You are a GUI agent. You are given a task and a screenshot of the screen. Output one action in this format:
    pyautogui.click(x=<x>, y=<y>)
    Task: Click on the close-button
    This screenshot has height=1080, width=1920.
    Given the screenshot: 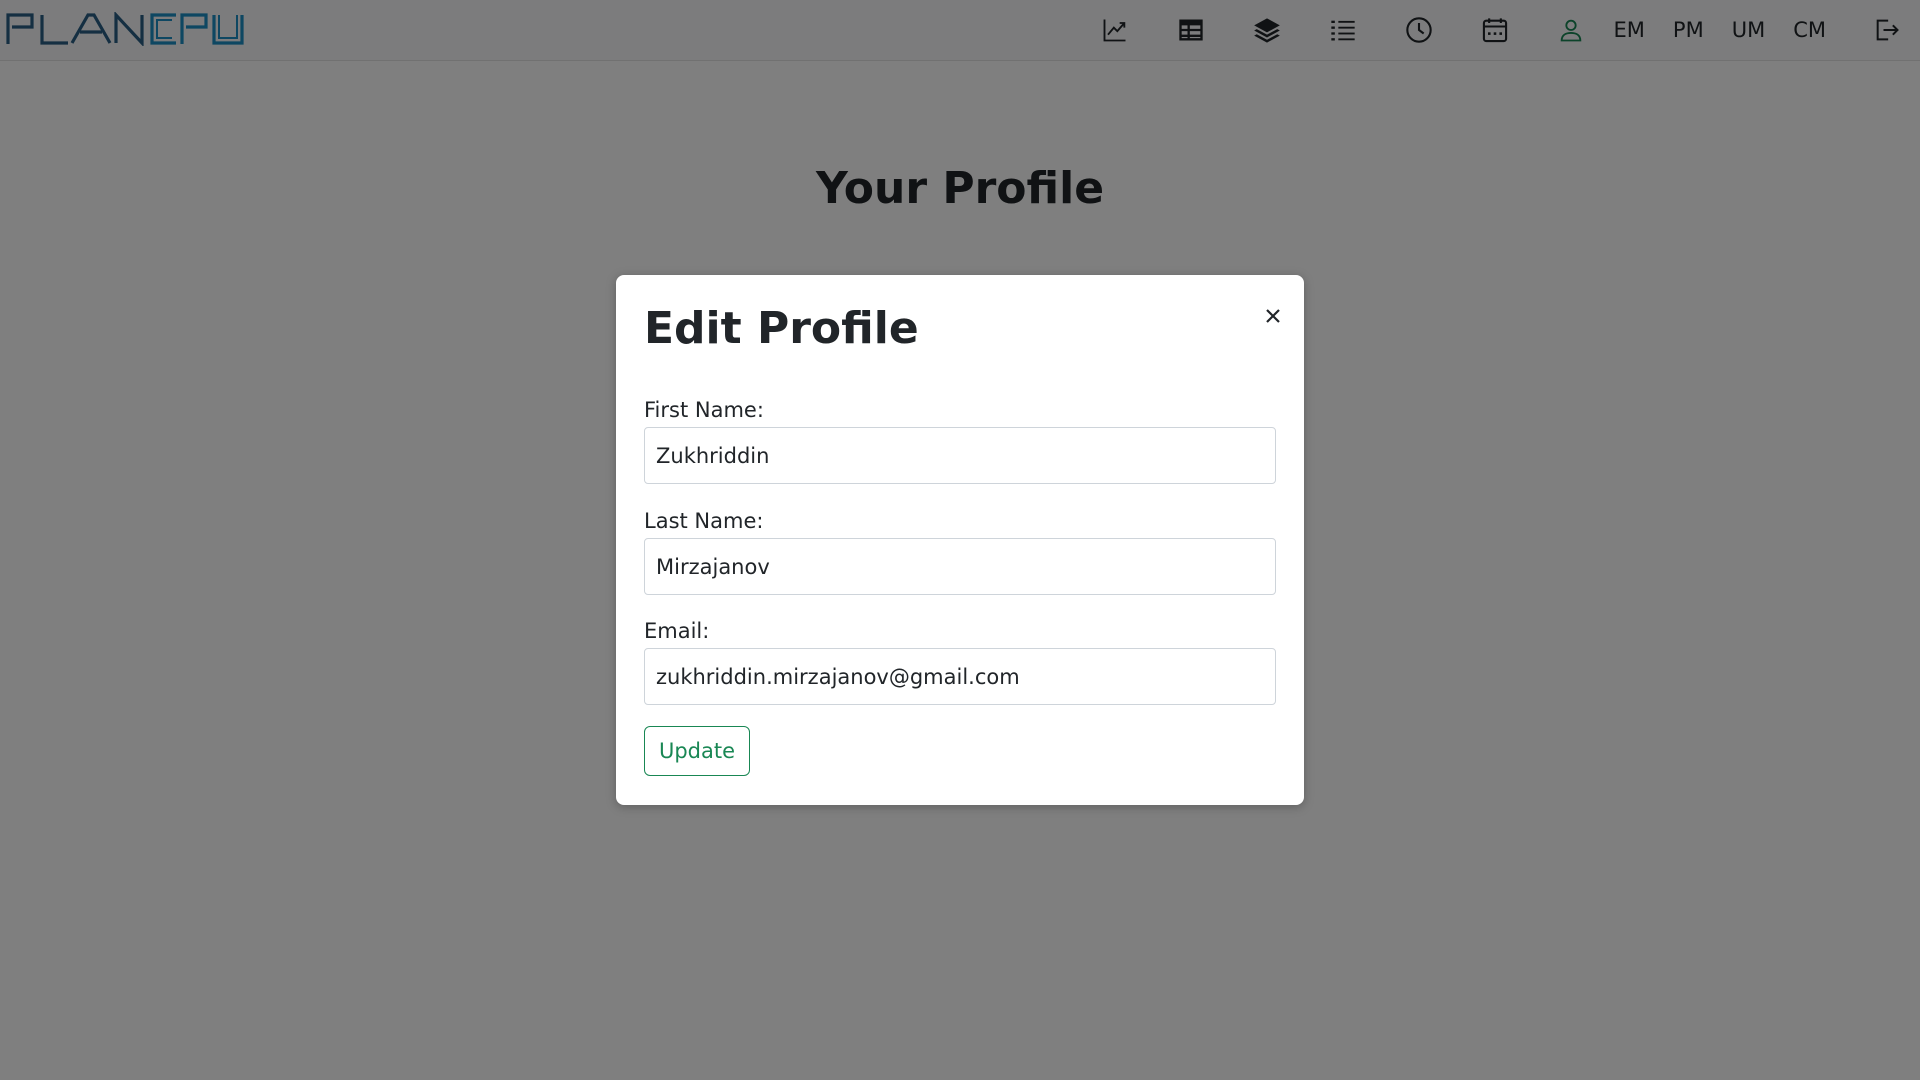 What is the action you would take?
    pyautogui.click(x=1273, y=316)
    